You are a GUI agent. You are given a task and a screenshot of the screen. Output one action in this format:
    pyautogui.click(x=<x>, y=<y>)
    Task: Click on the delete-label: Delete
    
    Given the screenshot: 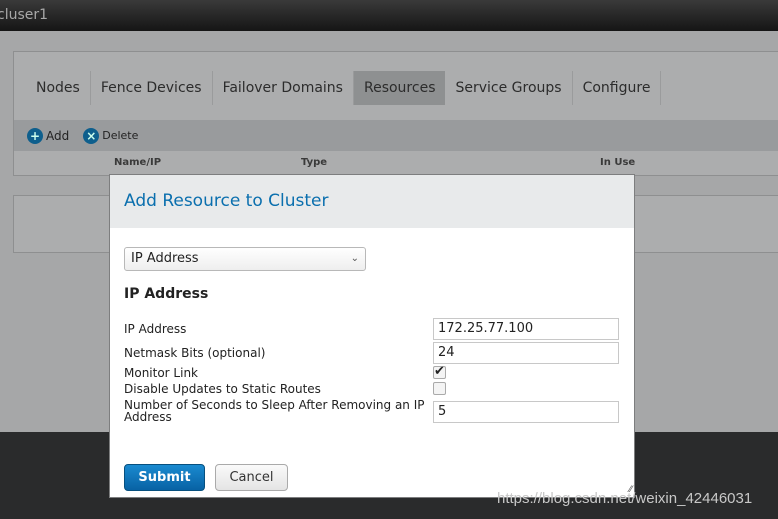 What is the action you would take?
    pyautogui.click(x=120, y=135)
    